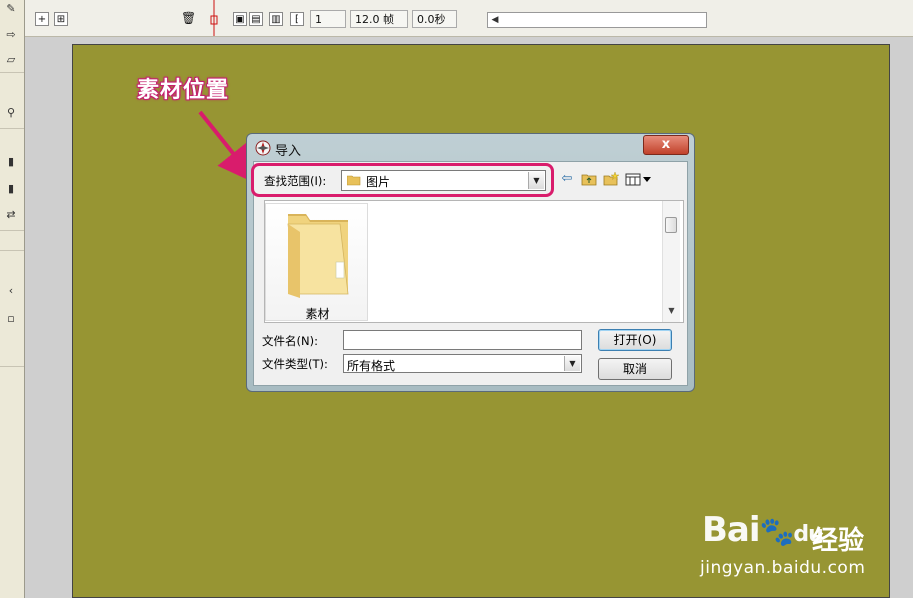  Describe the element at coordinates (318, 256) in the screenshot. I see `folder-icon` at that location.